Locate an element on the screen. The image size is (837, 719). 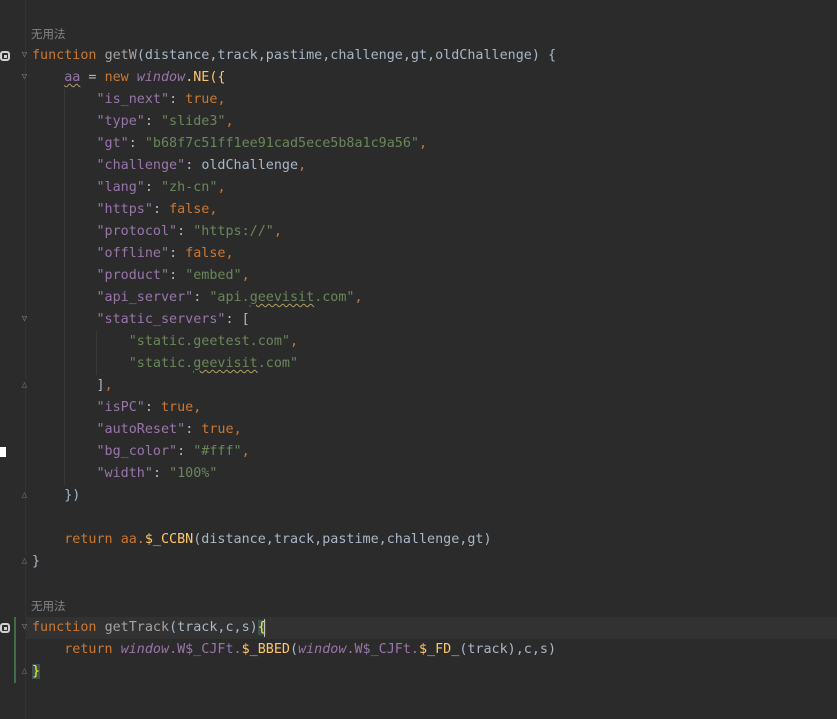
args: (track),c,s) is located at coordinates (508, 649).